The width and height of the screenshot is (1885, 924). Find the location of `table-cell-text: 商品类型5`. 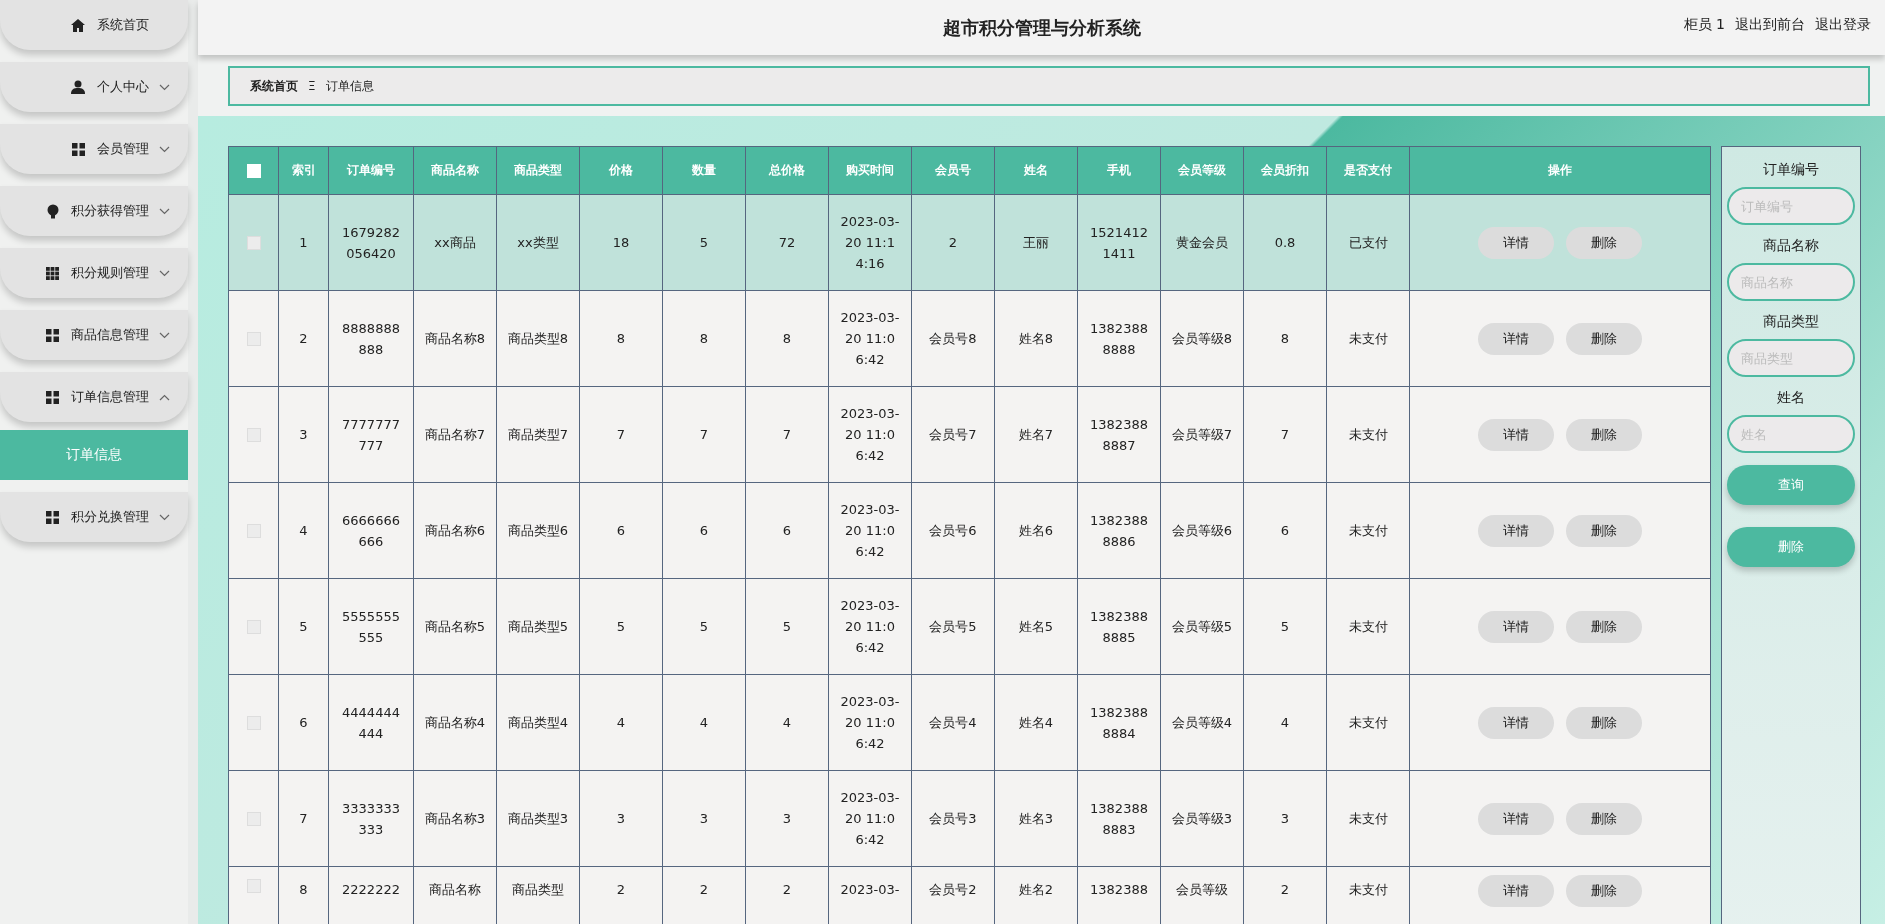

table-cell-text: 商品类型5 is located at coordinates (538, 627).